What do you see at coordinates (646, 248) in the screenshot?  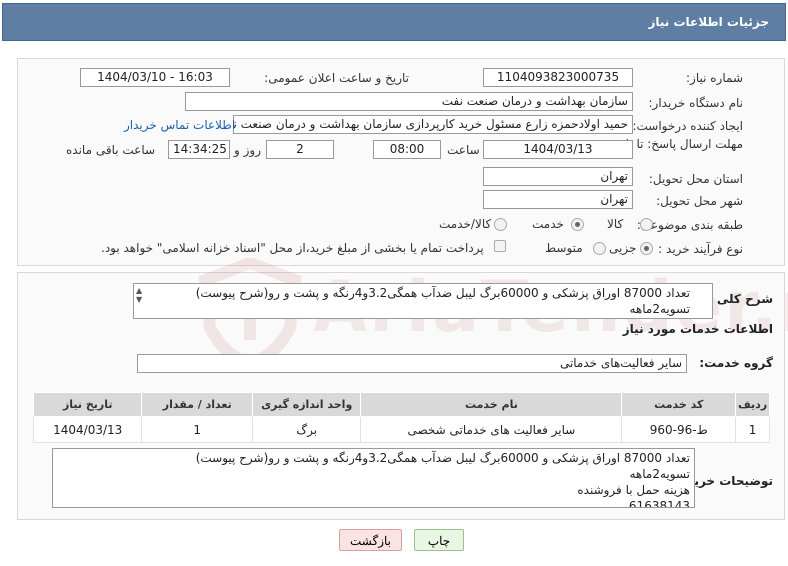 I see `process-radio-minor` at bounding box center [646, 248].